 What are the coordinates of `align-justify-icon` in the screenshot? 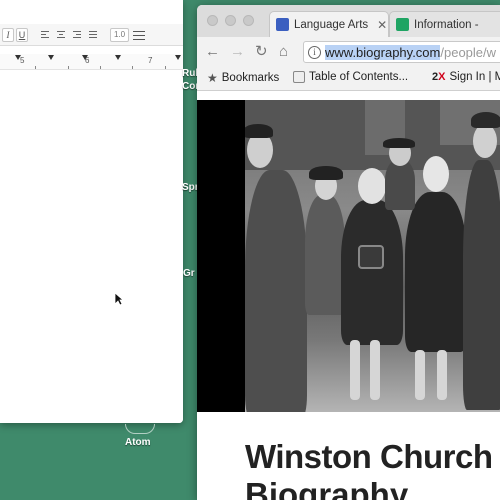 It's located at (93, 35).